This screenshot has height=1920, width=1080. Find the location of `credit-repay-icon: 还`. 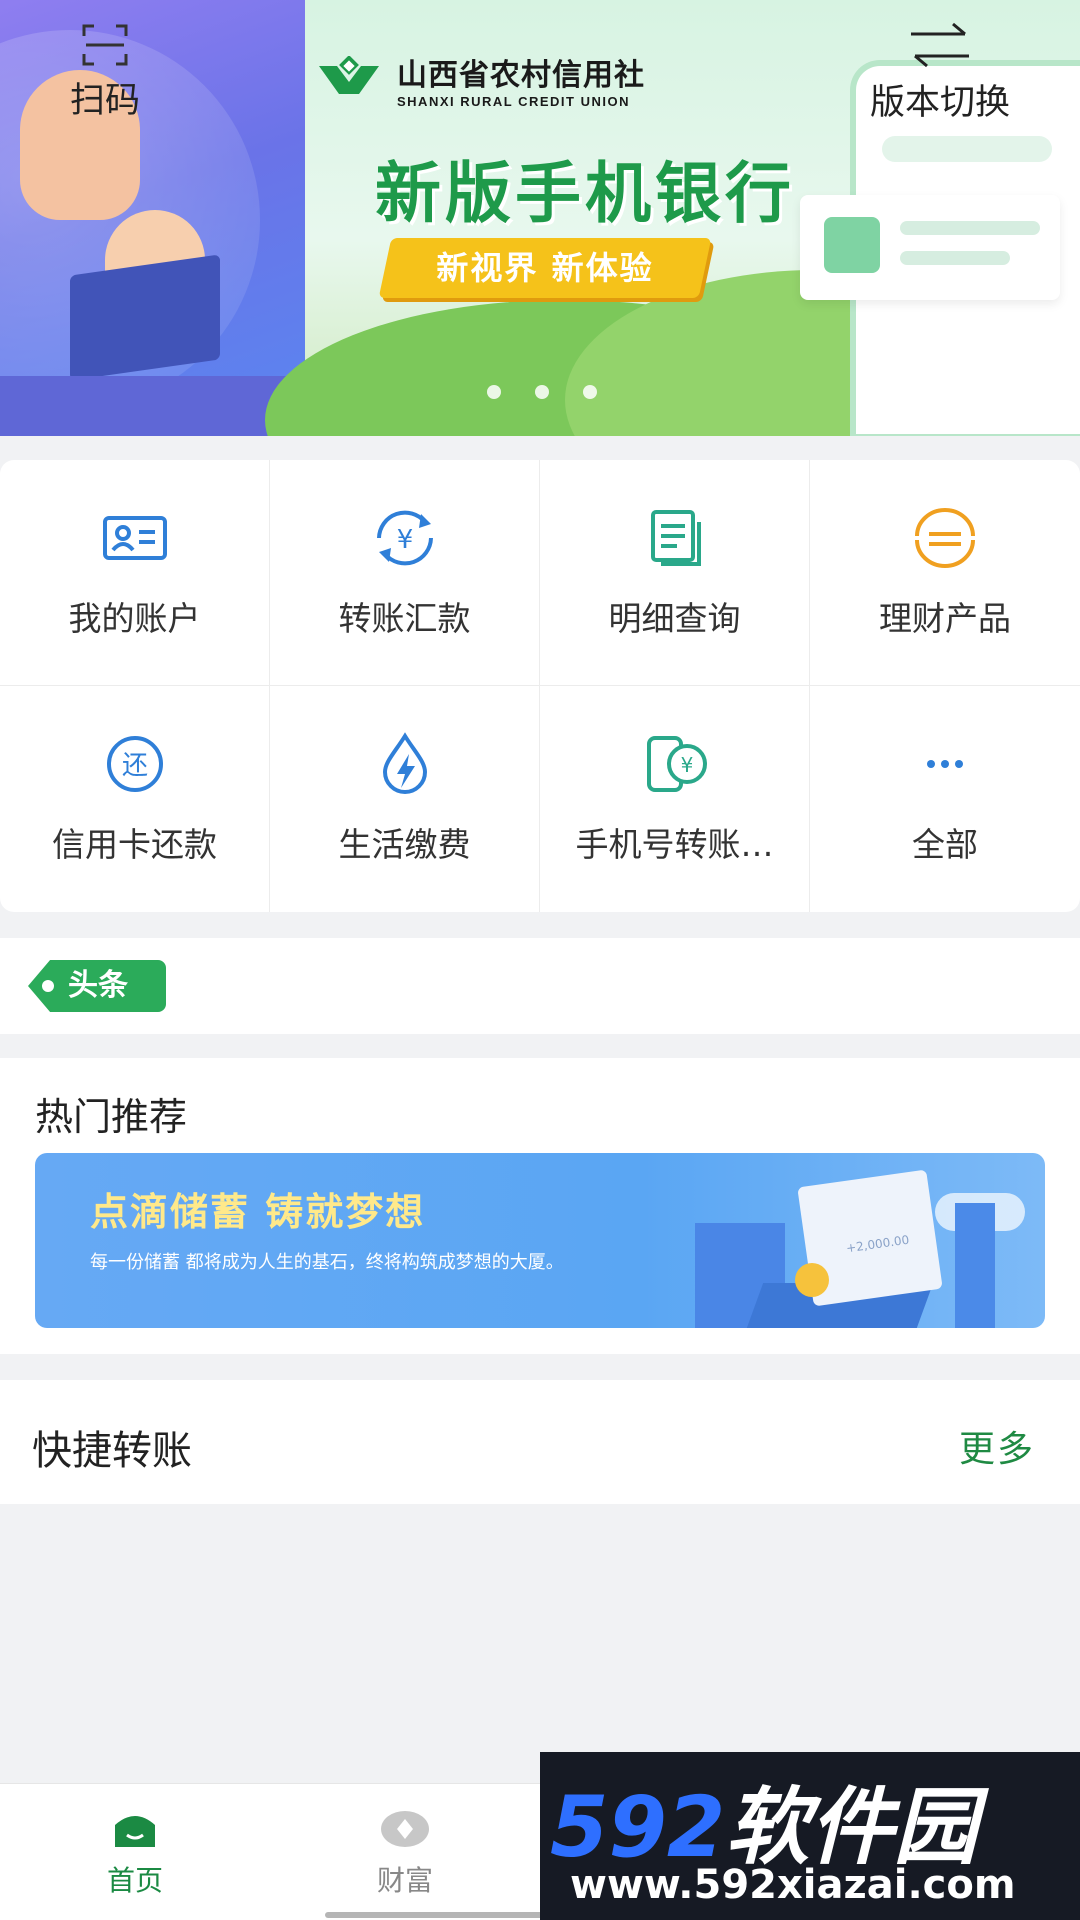

credit-repay-icon: 还 is located at coordinates (134, 764).